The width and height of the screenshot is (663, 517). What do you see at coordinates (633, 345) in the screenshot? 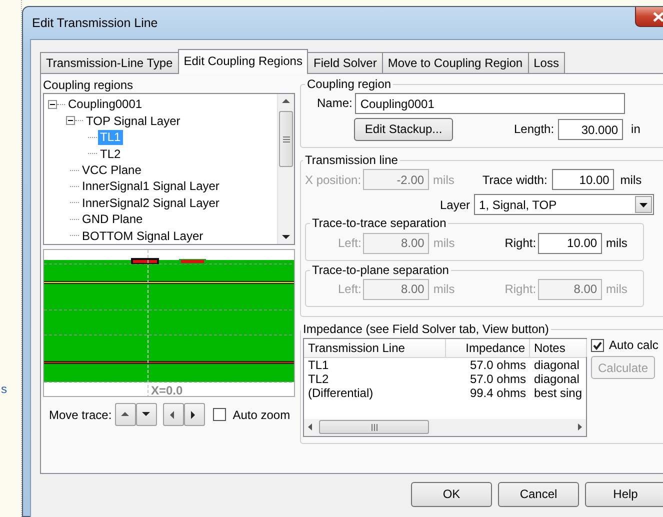
I see `checkbox-label: Auto calc` at bounding box center [633, 345].